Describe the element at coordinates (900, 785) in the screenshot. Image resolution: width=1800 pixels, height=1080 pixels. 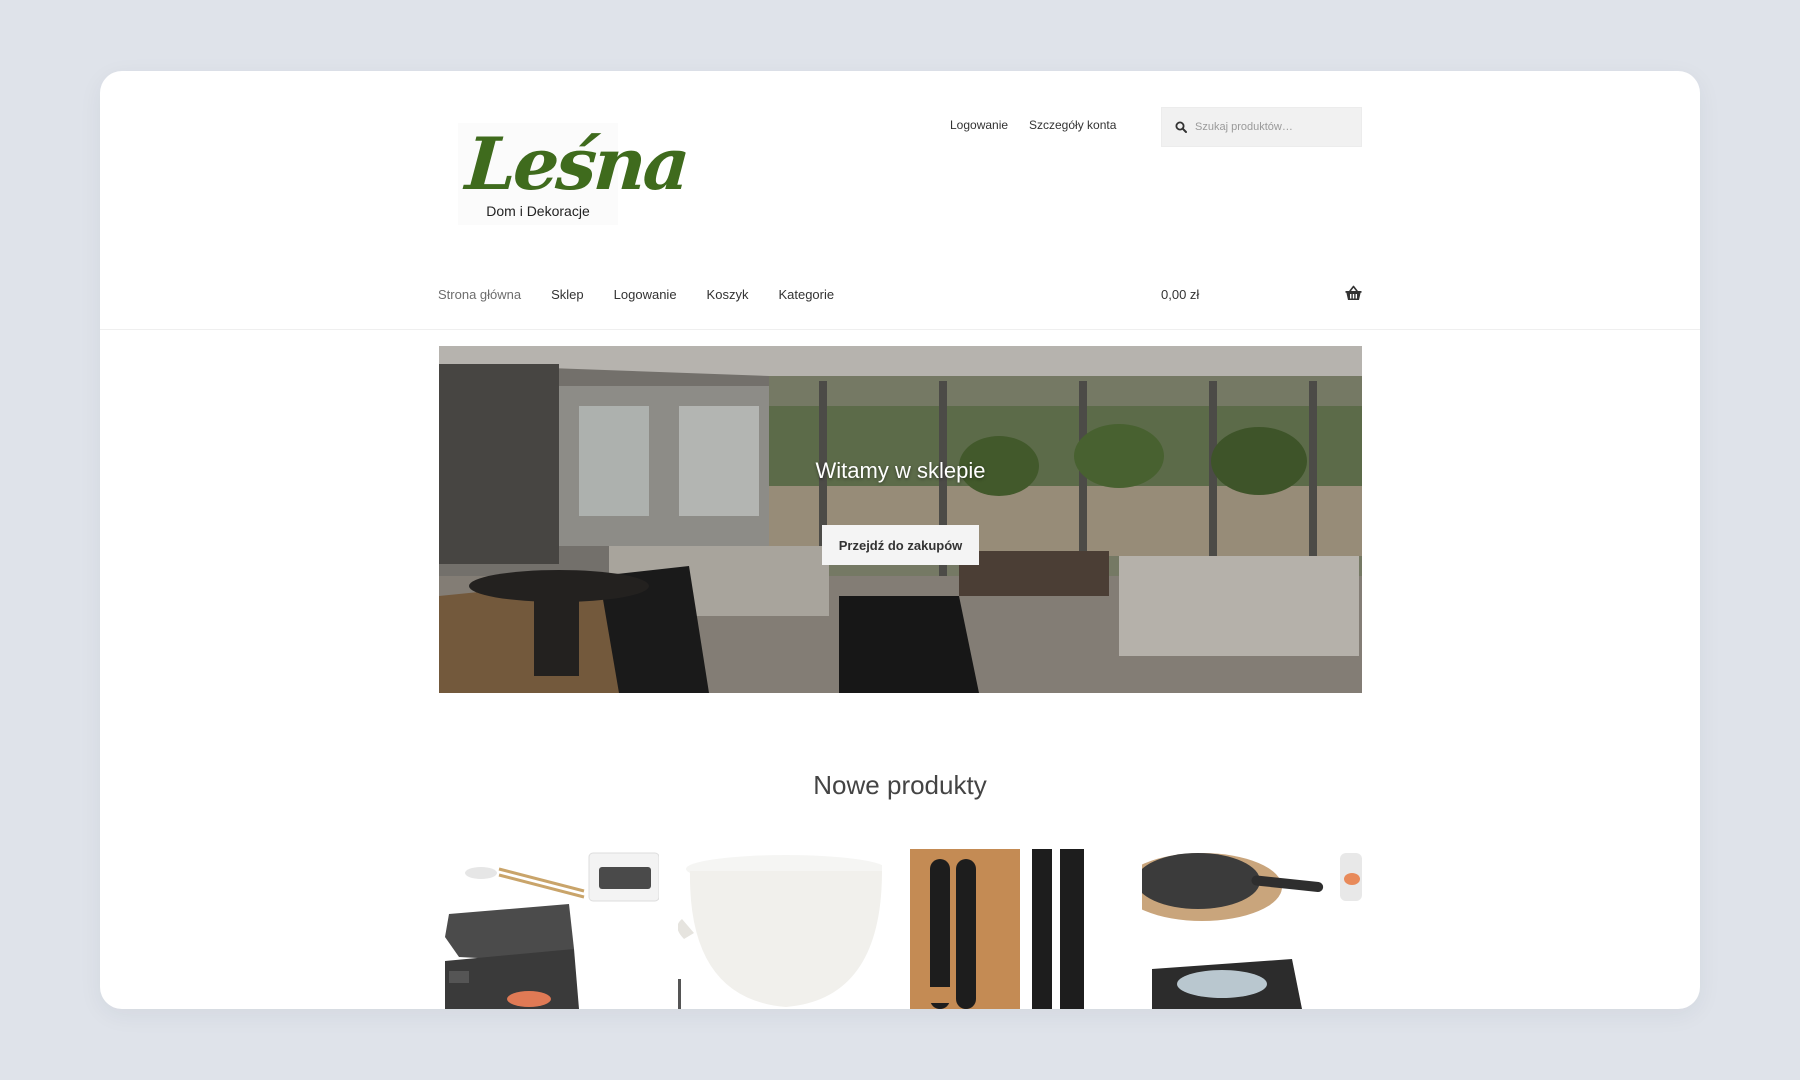
I see `new-products-heading: Nowe produkty` at that location.